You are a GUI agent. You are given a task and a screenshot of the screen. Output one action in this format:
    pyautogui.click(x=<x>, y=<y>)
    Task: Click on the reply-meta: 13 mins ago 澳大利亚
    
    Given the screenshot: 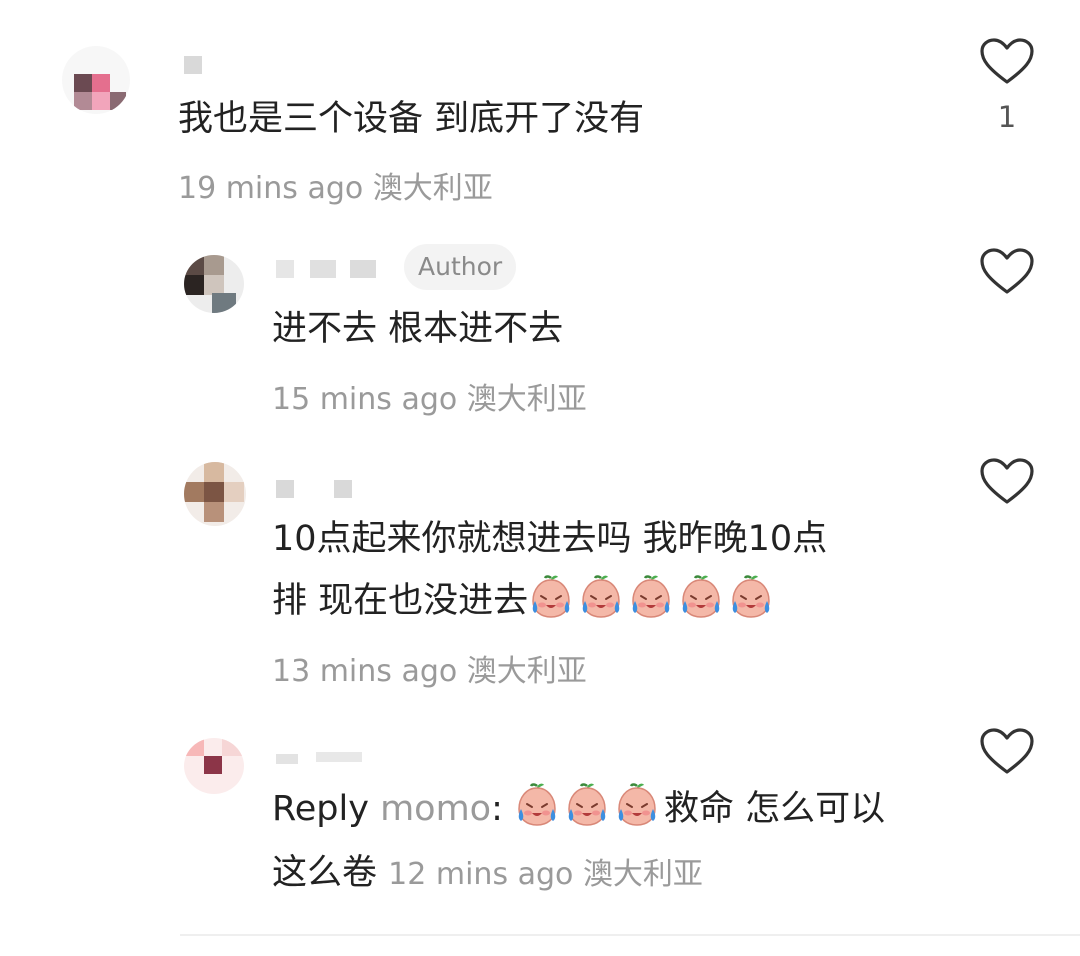 What is the action you would take?
    pyautogui.click(x=429, y=668)
    